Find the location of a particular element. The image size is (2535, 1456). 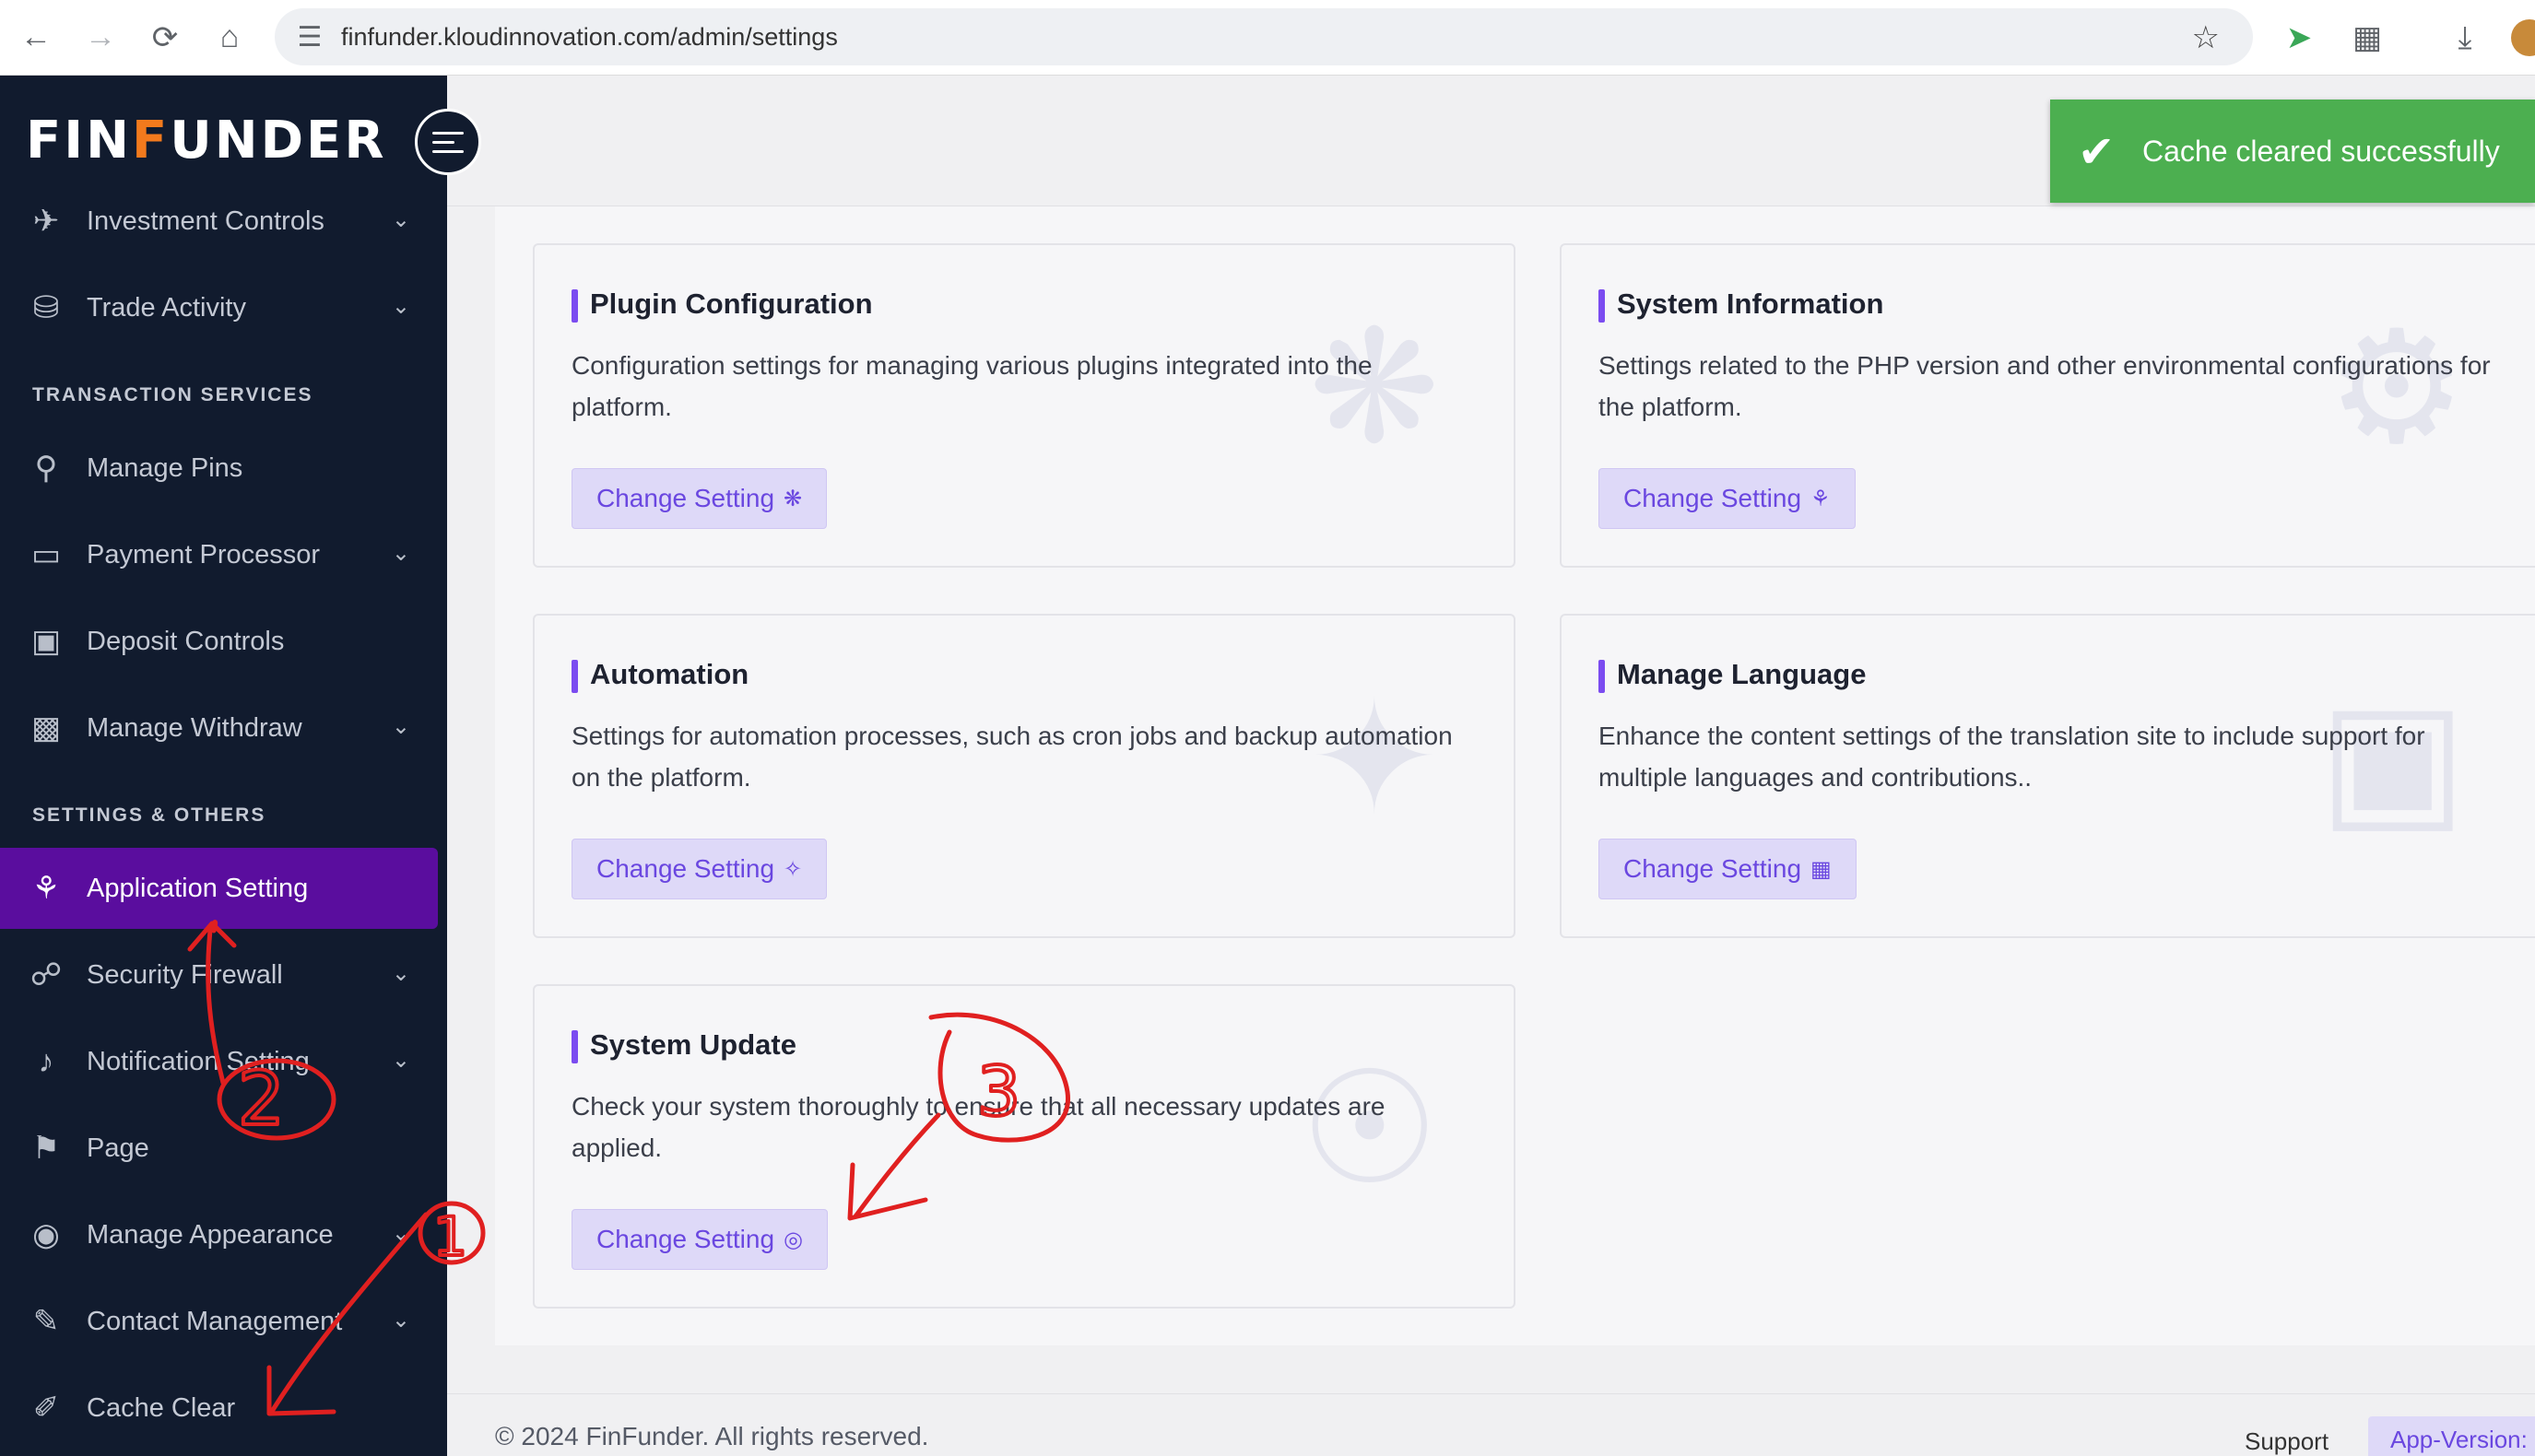

logo-text-under: UNDER is located at coordinates (278, 140).